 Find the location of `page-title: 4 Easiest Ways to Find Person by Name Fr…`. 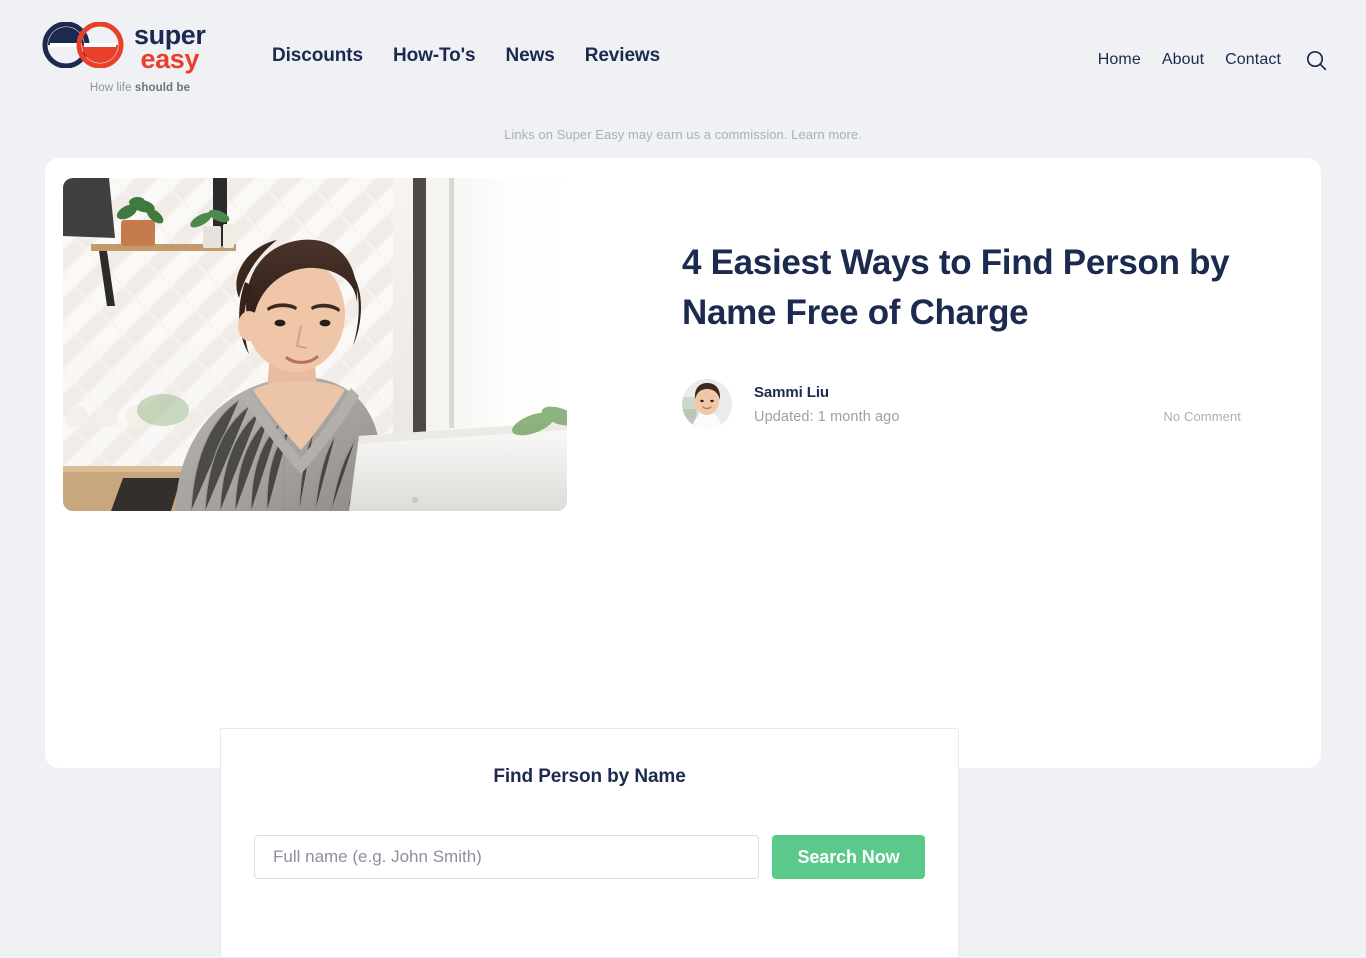

page-title: 4 Easiest Ways to Find Person by Name Fr… is located at coordinates (956, 287).